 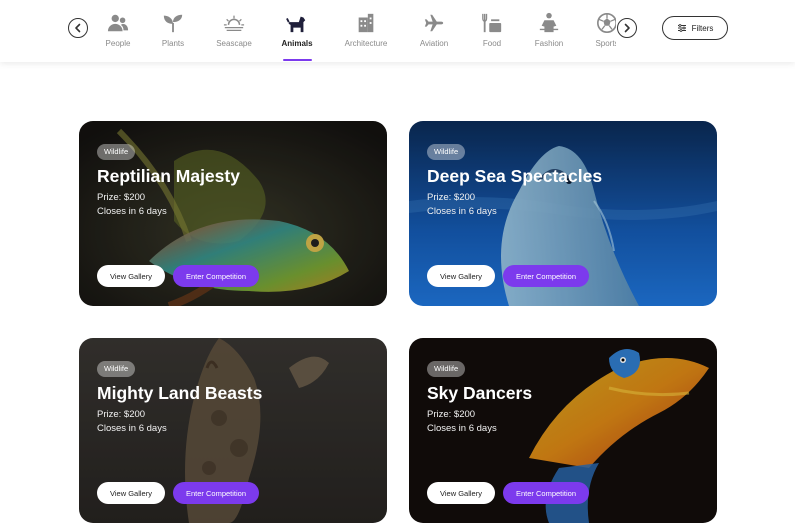 What do you see at coordinates (173, 43) in the screenshot?
I see `category-label: Plants` at bounding box center [173, 43].